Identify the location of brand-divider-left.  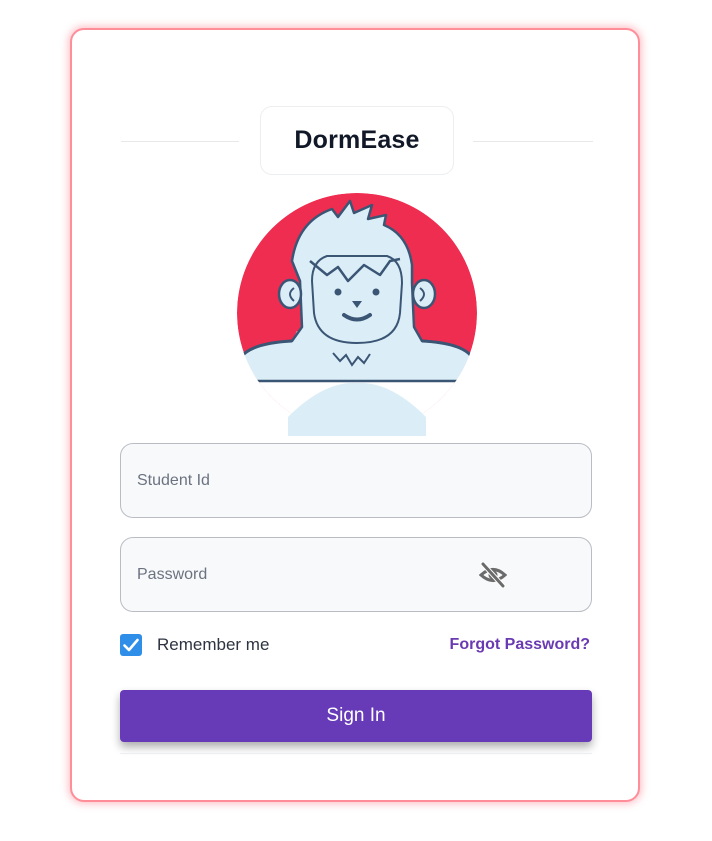
(180, 141).